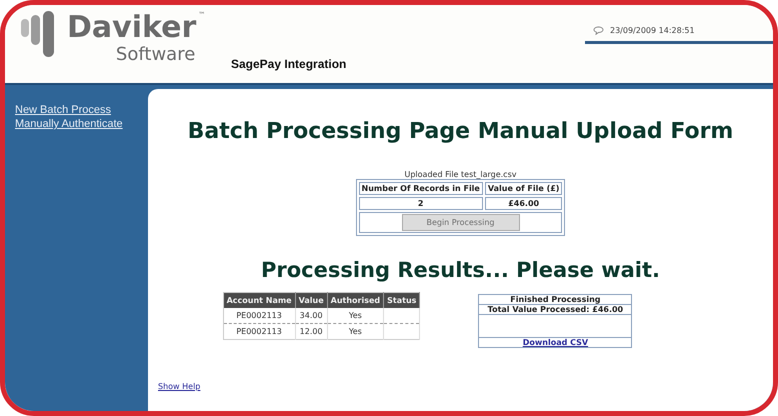 This screenshot has height=416, width=778. What do you see at coordinates (80, 124) in the screenshot?
I see `sidebar-link: Manually Authenticate` at bounding box center [80, 124].